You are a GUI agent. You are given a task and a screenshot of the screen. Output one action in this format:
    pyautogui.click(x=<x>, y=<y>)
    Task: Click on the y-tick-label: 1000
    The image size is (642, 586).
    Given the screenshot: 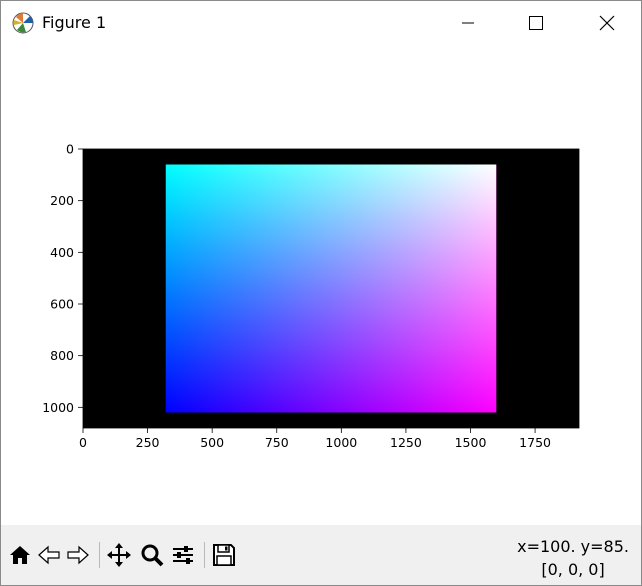 What is the action you would take?
    pyautogui.click(x=58, y=407)
    